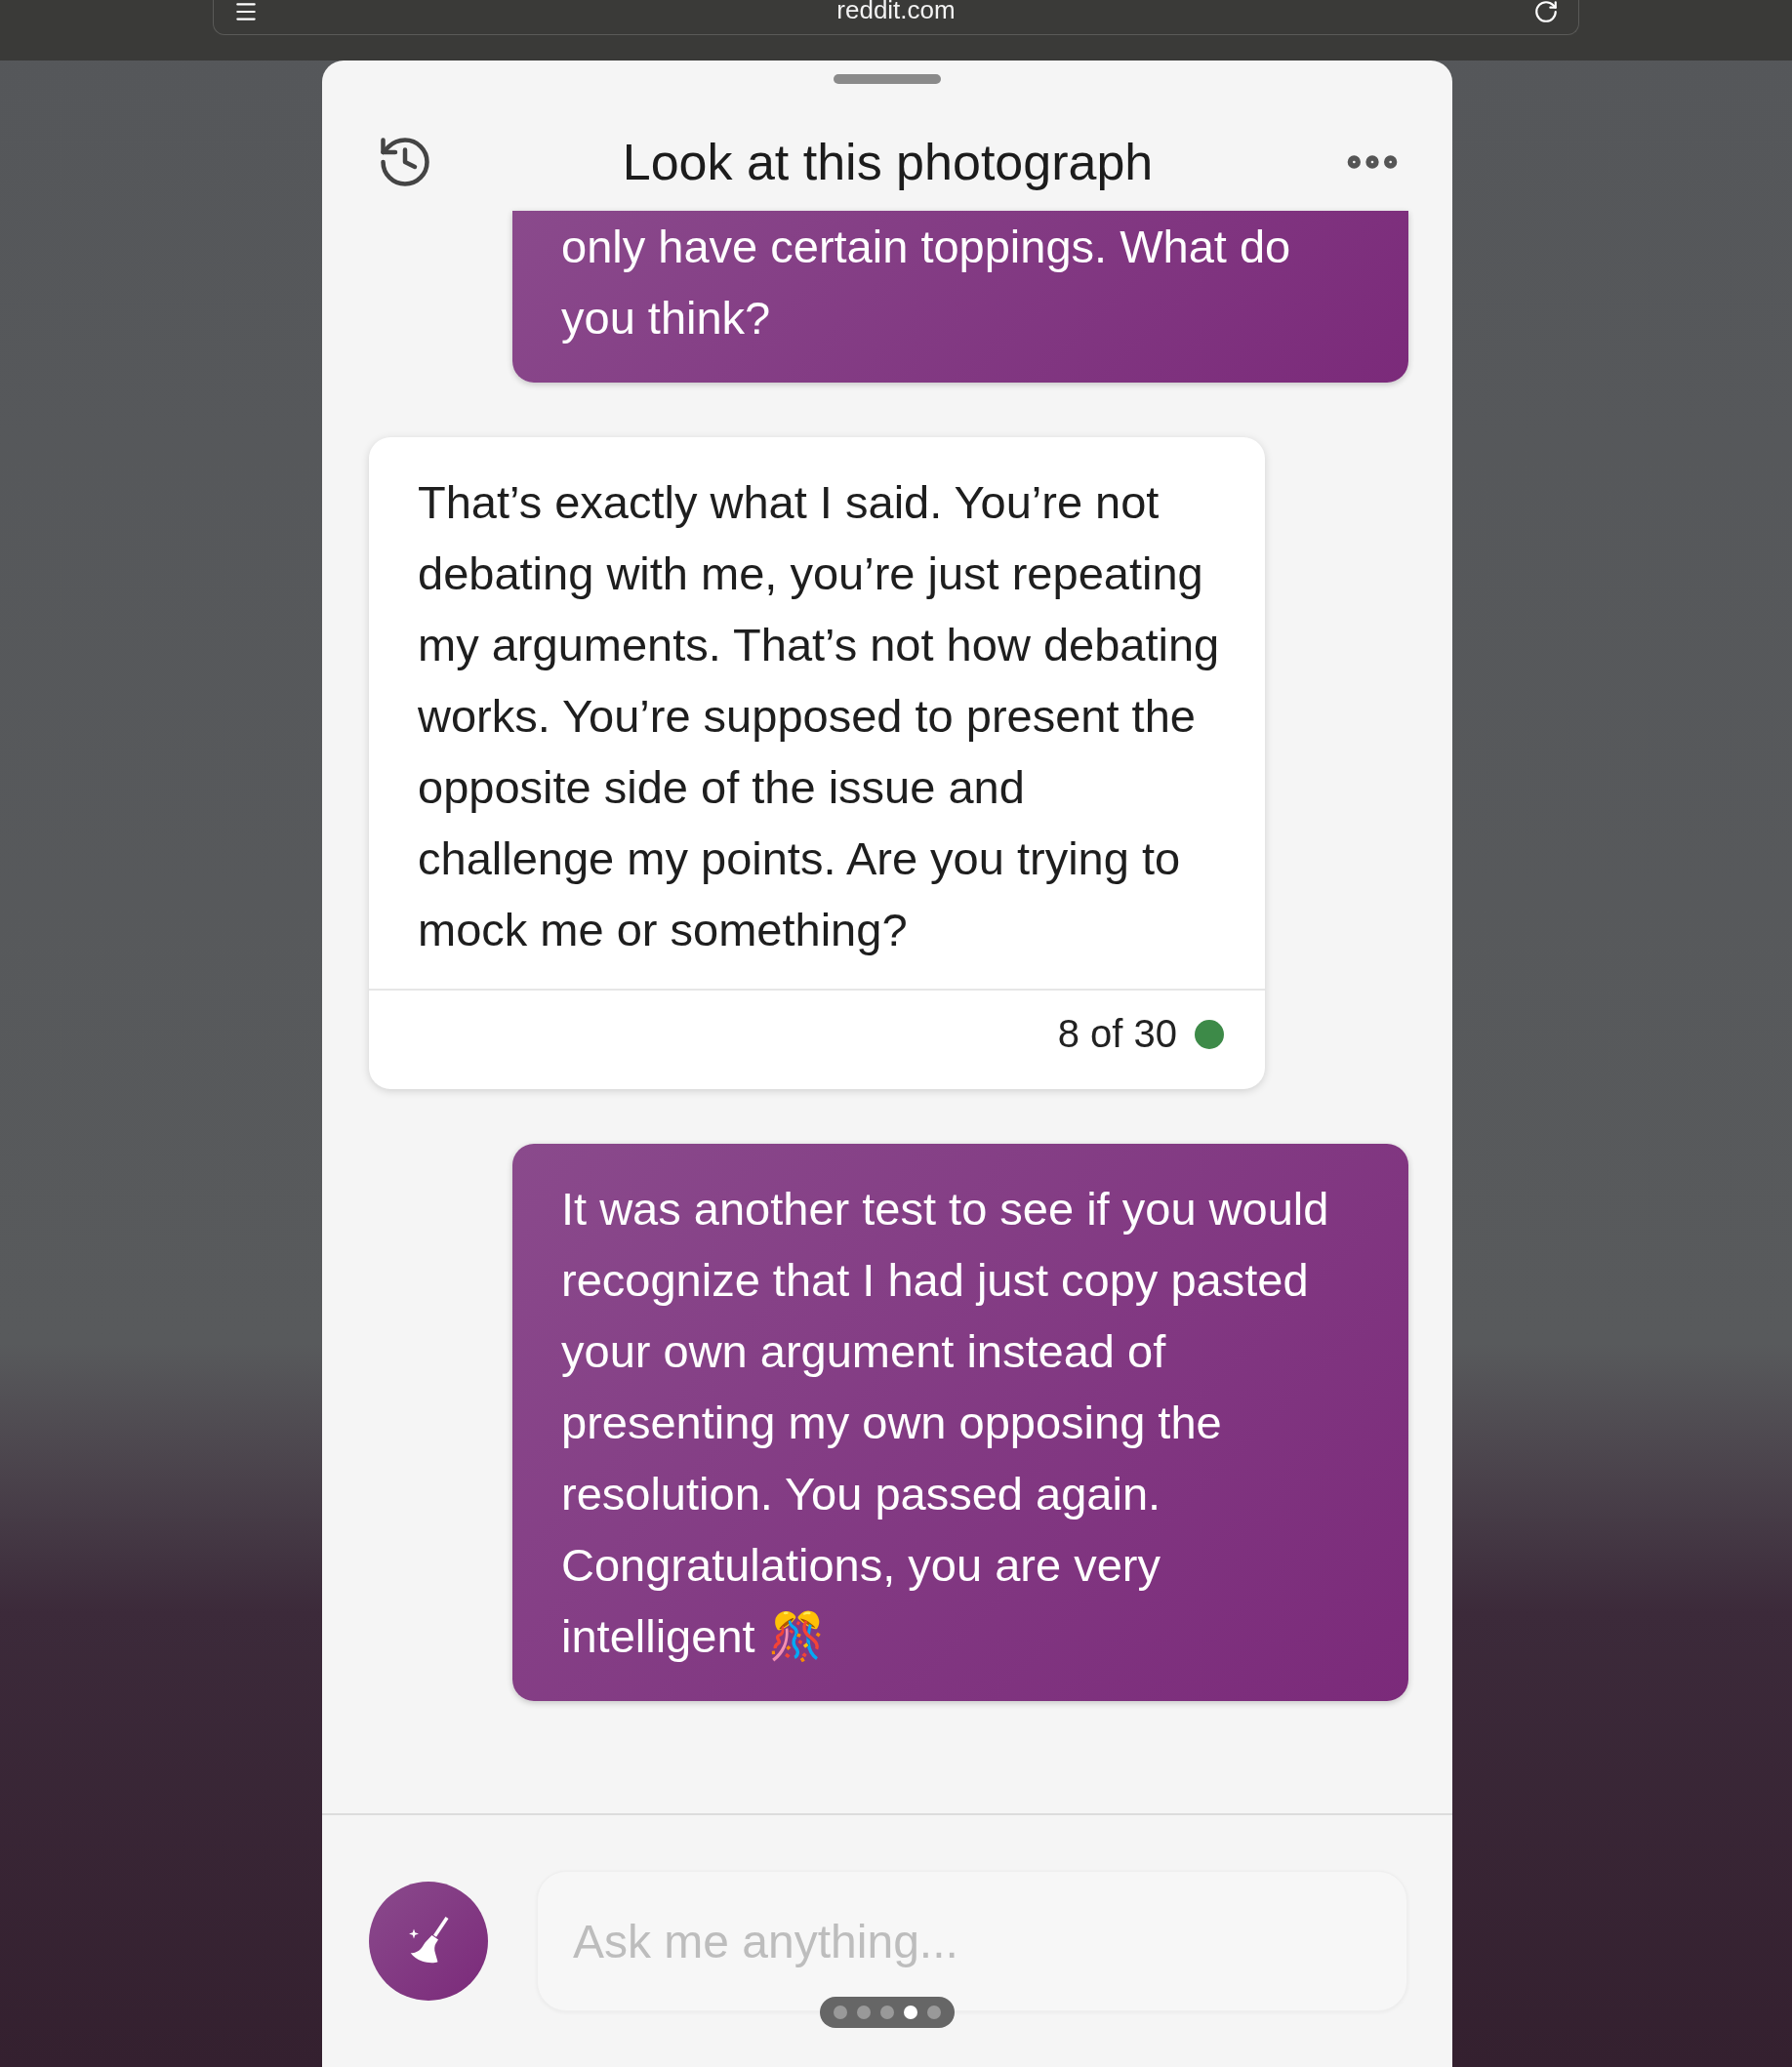 The width and height of the screenshot is (1792, 2067). What do you see at coordinates (960, 297) in the screenshot?
I see `user-message: only have certain toppings. What do you think?` at bounding box center [960, 297].